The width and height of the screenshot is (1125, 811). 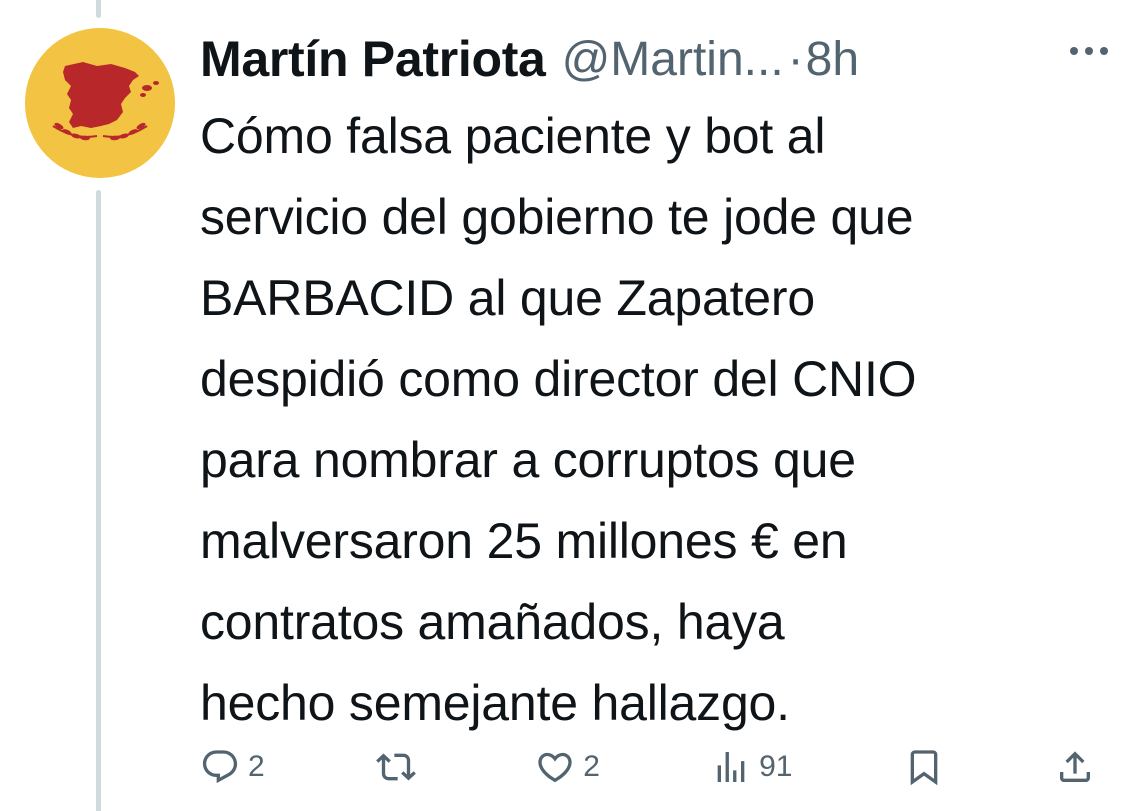 I want to click on tweet-text-line: servicio del gobierno te jode que, so click(x=557, y=217).